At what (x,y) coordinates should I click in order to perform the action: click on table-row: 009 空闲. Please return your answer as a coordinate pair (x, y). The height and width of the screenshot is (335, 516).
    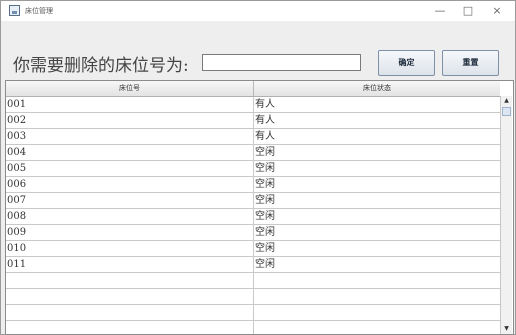
    Looking at the image, I should click on (253, 233).